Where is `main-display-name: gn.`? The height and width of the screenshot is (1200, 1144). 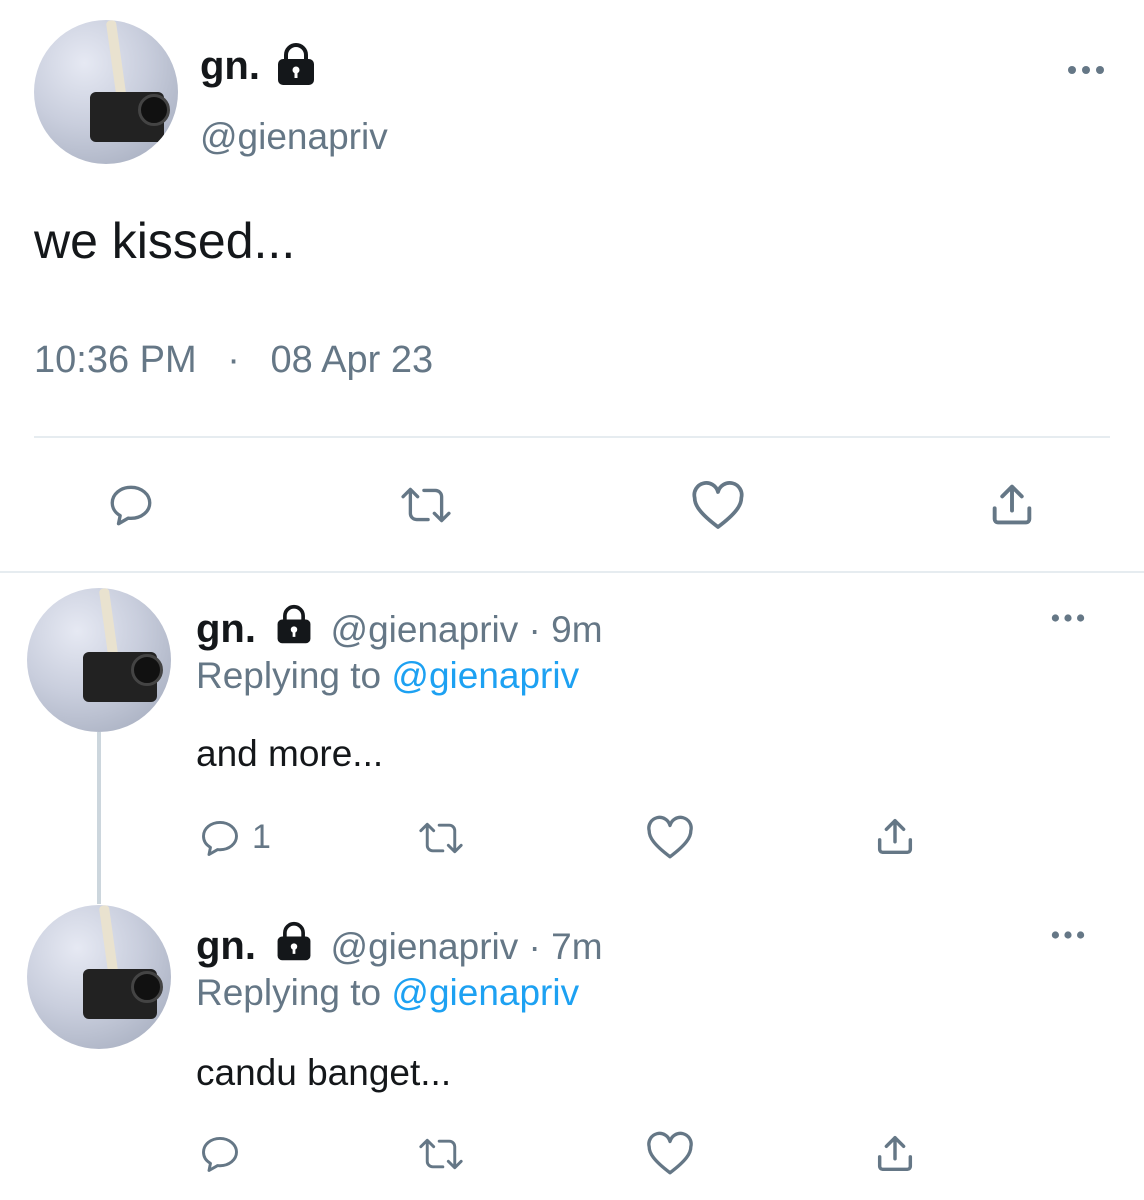
main-display-name: gn. is located at coordinates (230, 66).